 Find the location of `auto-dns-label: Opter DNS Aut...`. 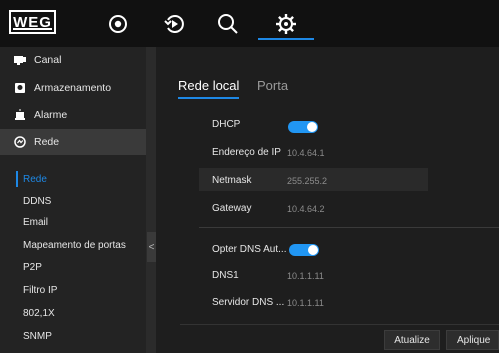

auto-dns-label: Opter DNS Aut... is located at coordinates (249, 249).